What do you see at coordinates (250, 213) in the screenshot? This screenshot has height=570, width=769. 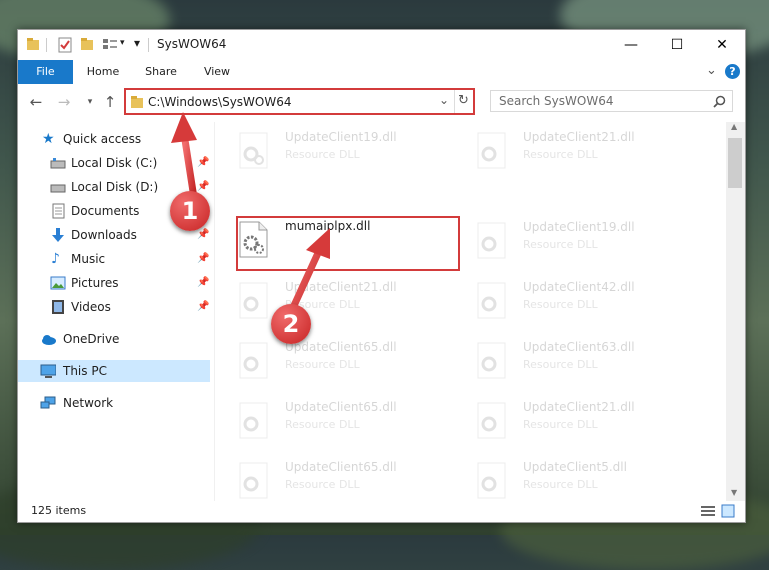 I see `annotation-arrows` at bounding box center [250, 213].